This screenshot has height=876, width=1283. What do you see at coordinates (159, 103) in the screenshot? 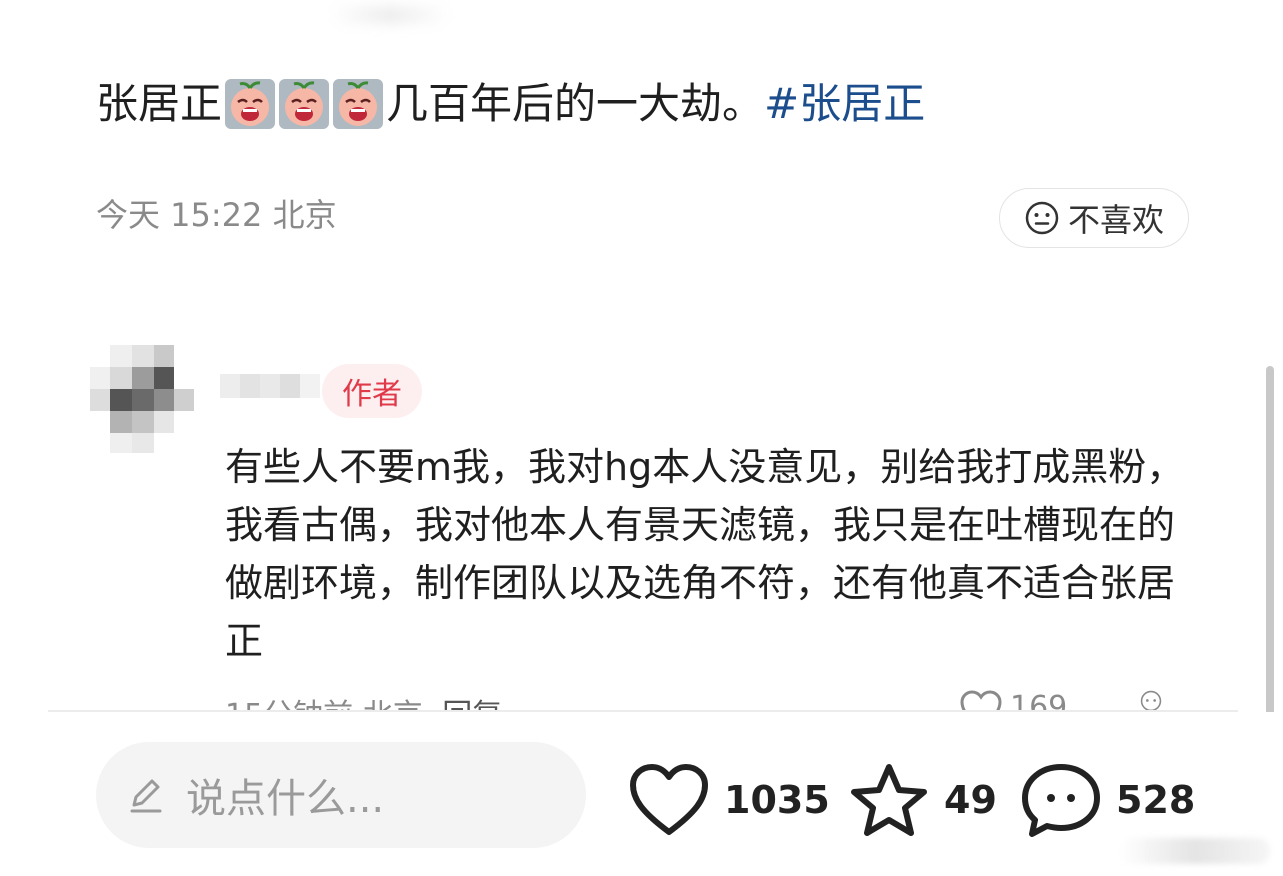
I see `post-text-before: 张居正` at bounding box center [159, 103].